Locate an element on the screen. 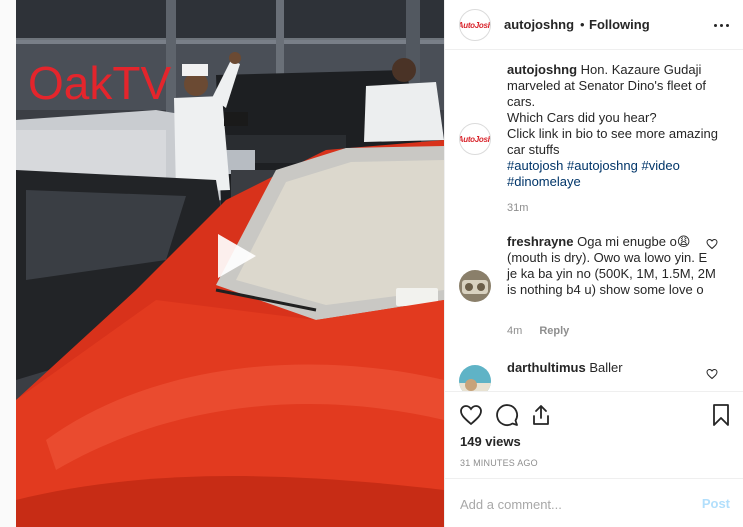 This screenshot has width=743, height=527. post-comment-button: Post is located at coordinates (716, 503).